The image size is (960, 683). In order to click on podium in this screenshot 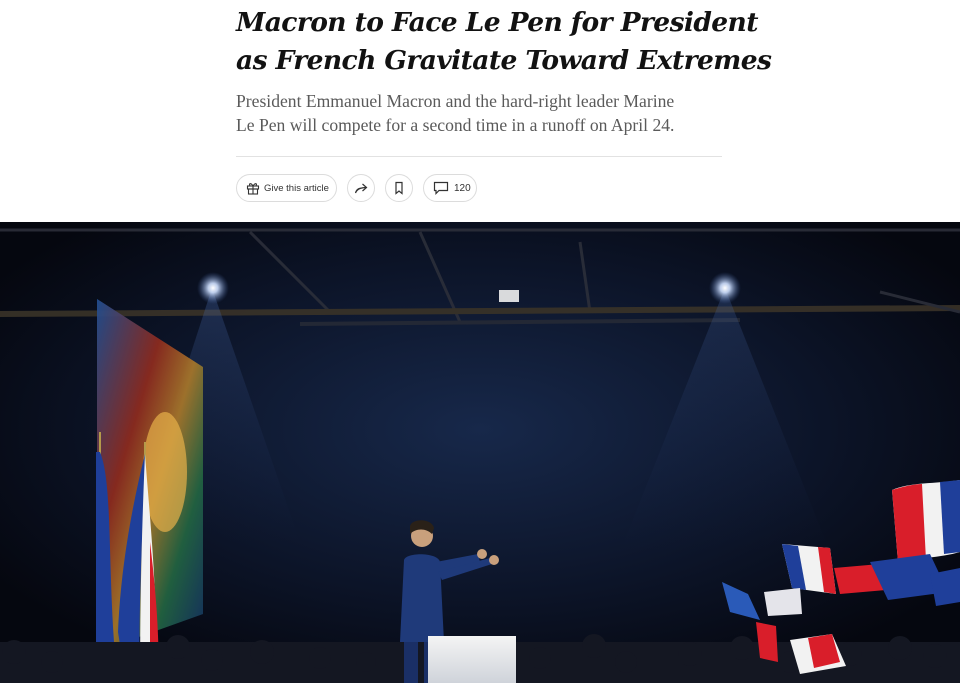, I will do `click(472, 659)`.